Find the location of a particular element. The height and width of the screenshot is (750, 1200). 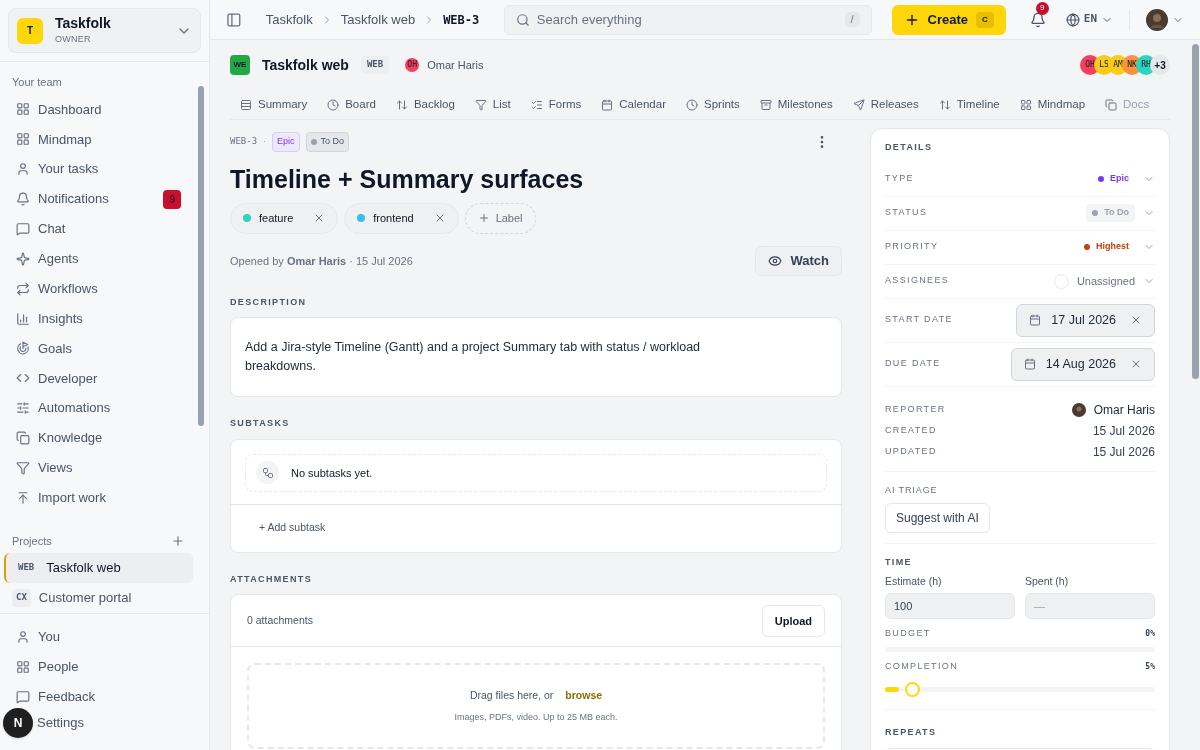

sidebar-item: Mindmap is located at coordinates (98, 139).